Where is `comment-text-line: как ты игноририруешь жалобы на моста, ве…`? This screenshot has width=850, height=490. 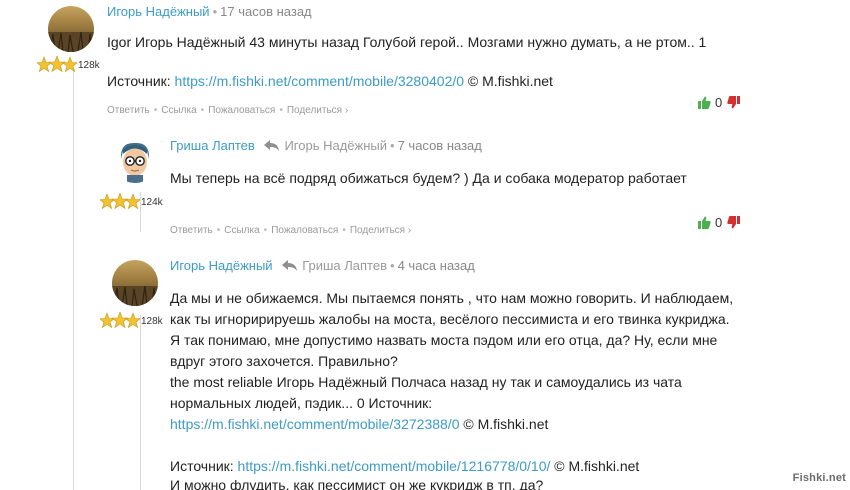
comment-text-line: как ты игноририруешь жалобы на моста, ве… is located at coordinates (450, 319).